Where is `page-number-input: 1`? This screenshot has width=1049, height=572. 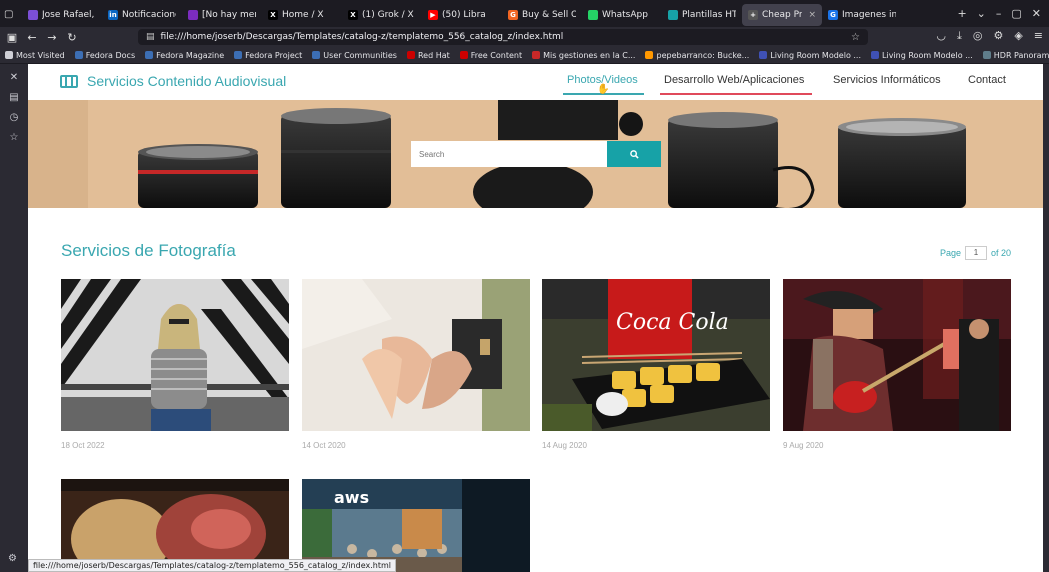 page-number-input: 1 is located at coordinates (975, 253).